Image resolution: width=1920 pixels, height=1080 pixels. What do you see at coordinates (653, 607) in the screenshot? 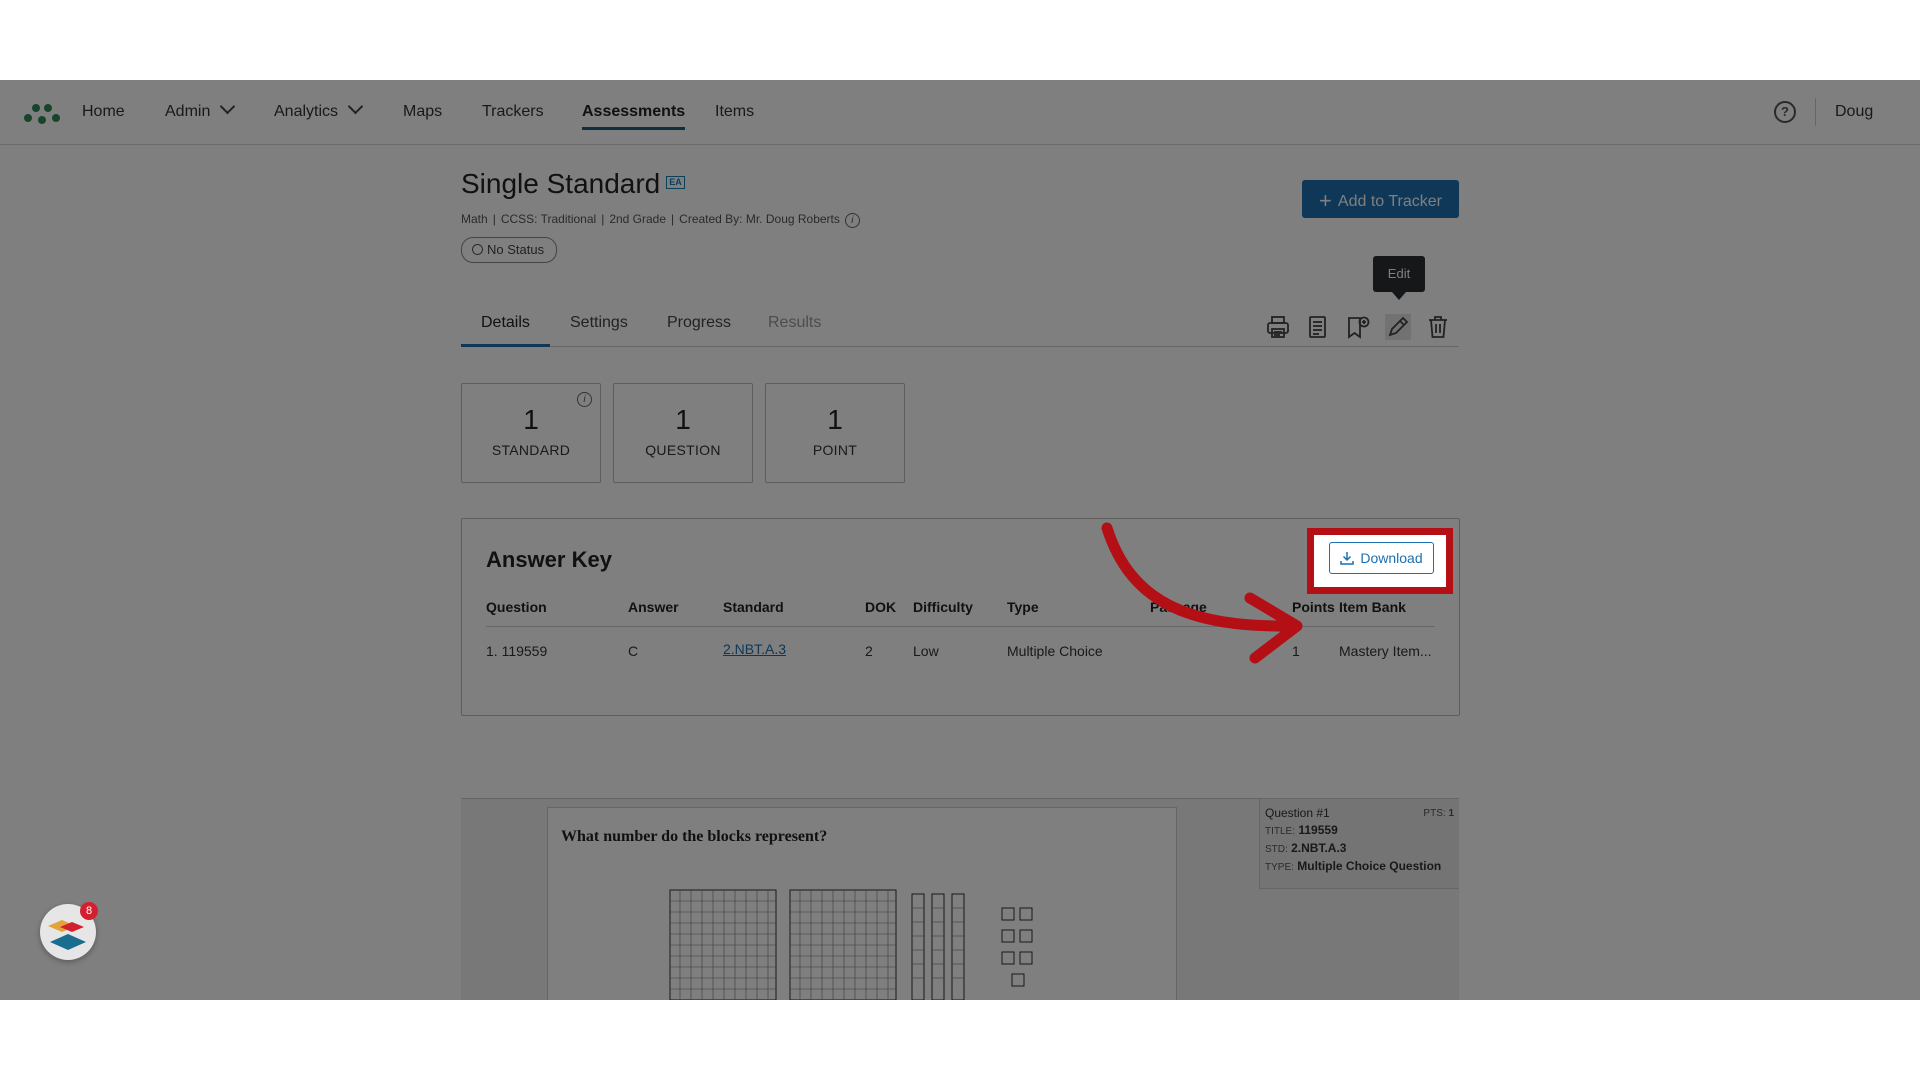
I see `col-header-answer: Answer` at bounding box center [653, 607].